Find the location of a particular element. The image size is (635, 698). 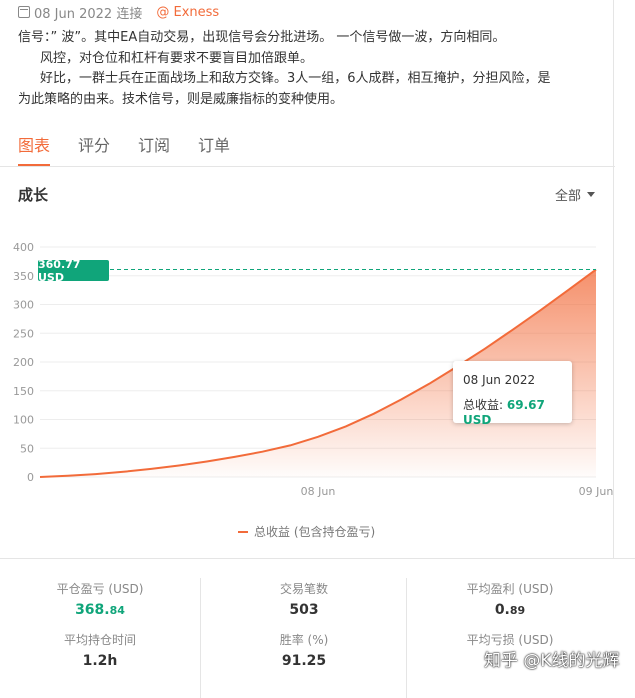

stat-label: 平均持仓时间 is located at coordinates (99, 640).